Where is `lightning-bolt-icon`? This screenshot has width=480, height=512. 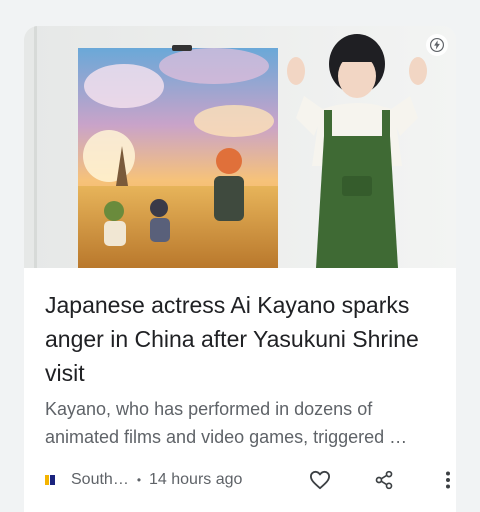 lightning-bolt-icon is located at coordinates (437, 45).